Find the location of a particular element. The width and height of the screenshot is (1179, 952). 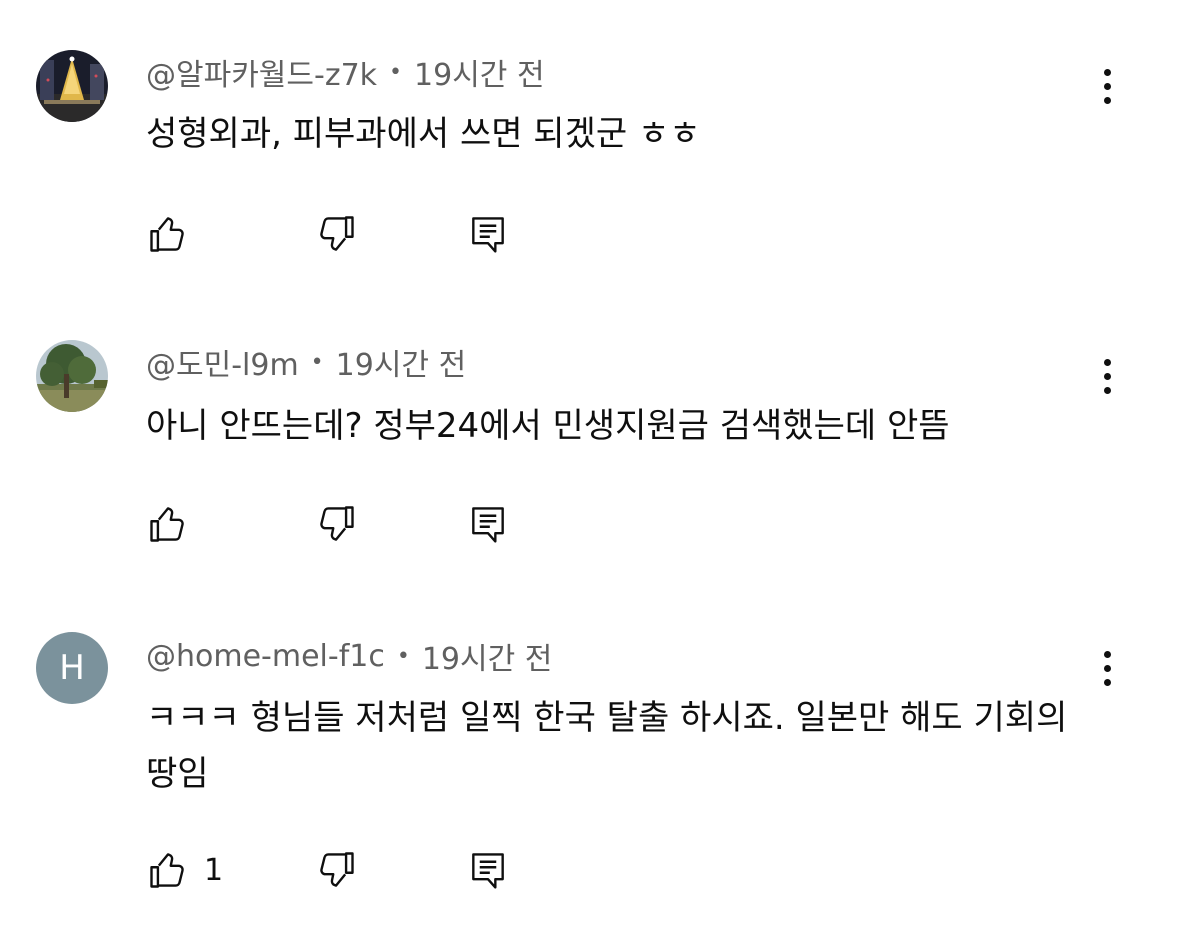

comment-meta: @home-mel-f1c • 19시간 전 is located at coordinates (349, 656).